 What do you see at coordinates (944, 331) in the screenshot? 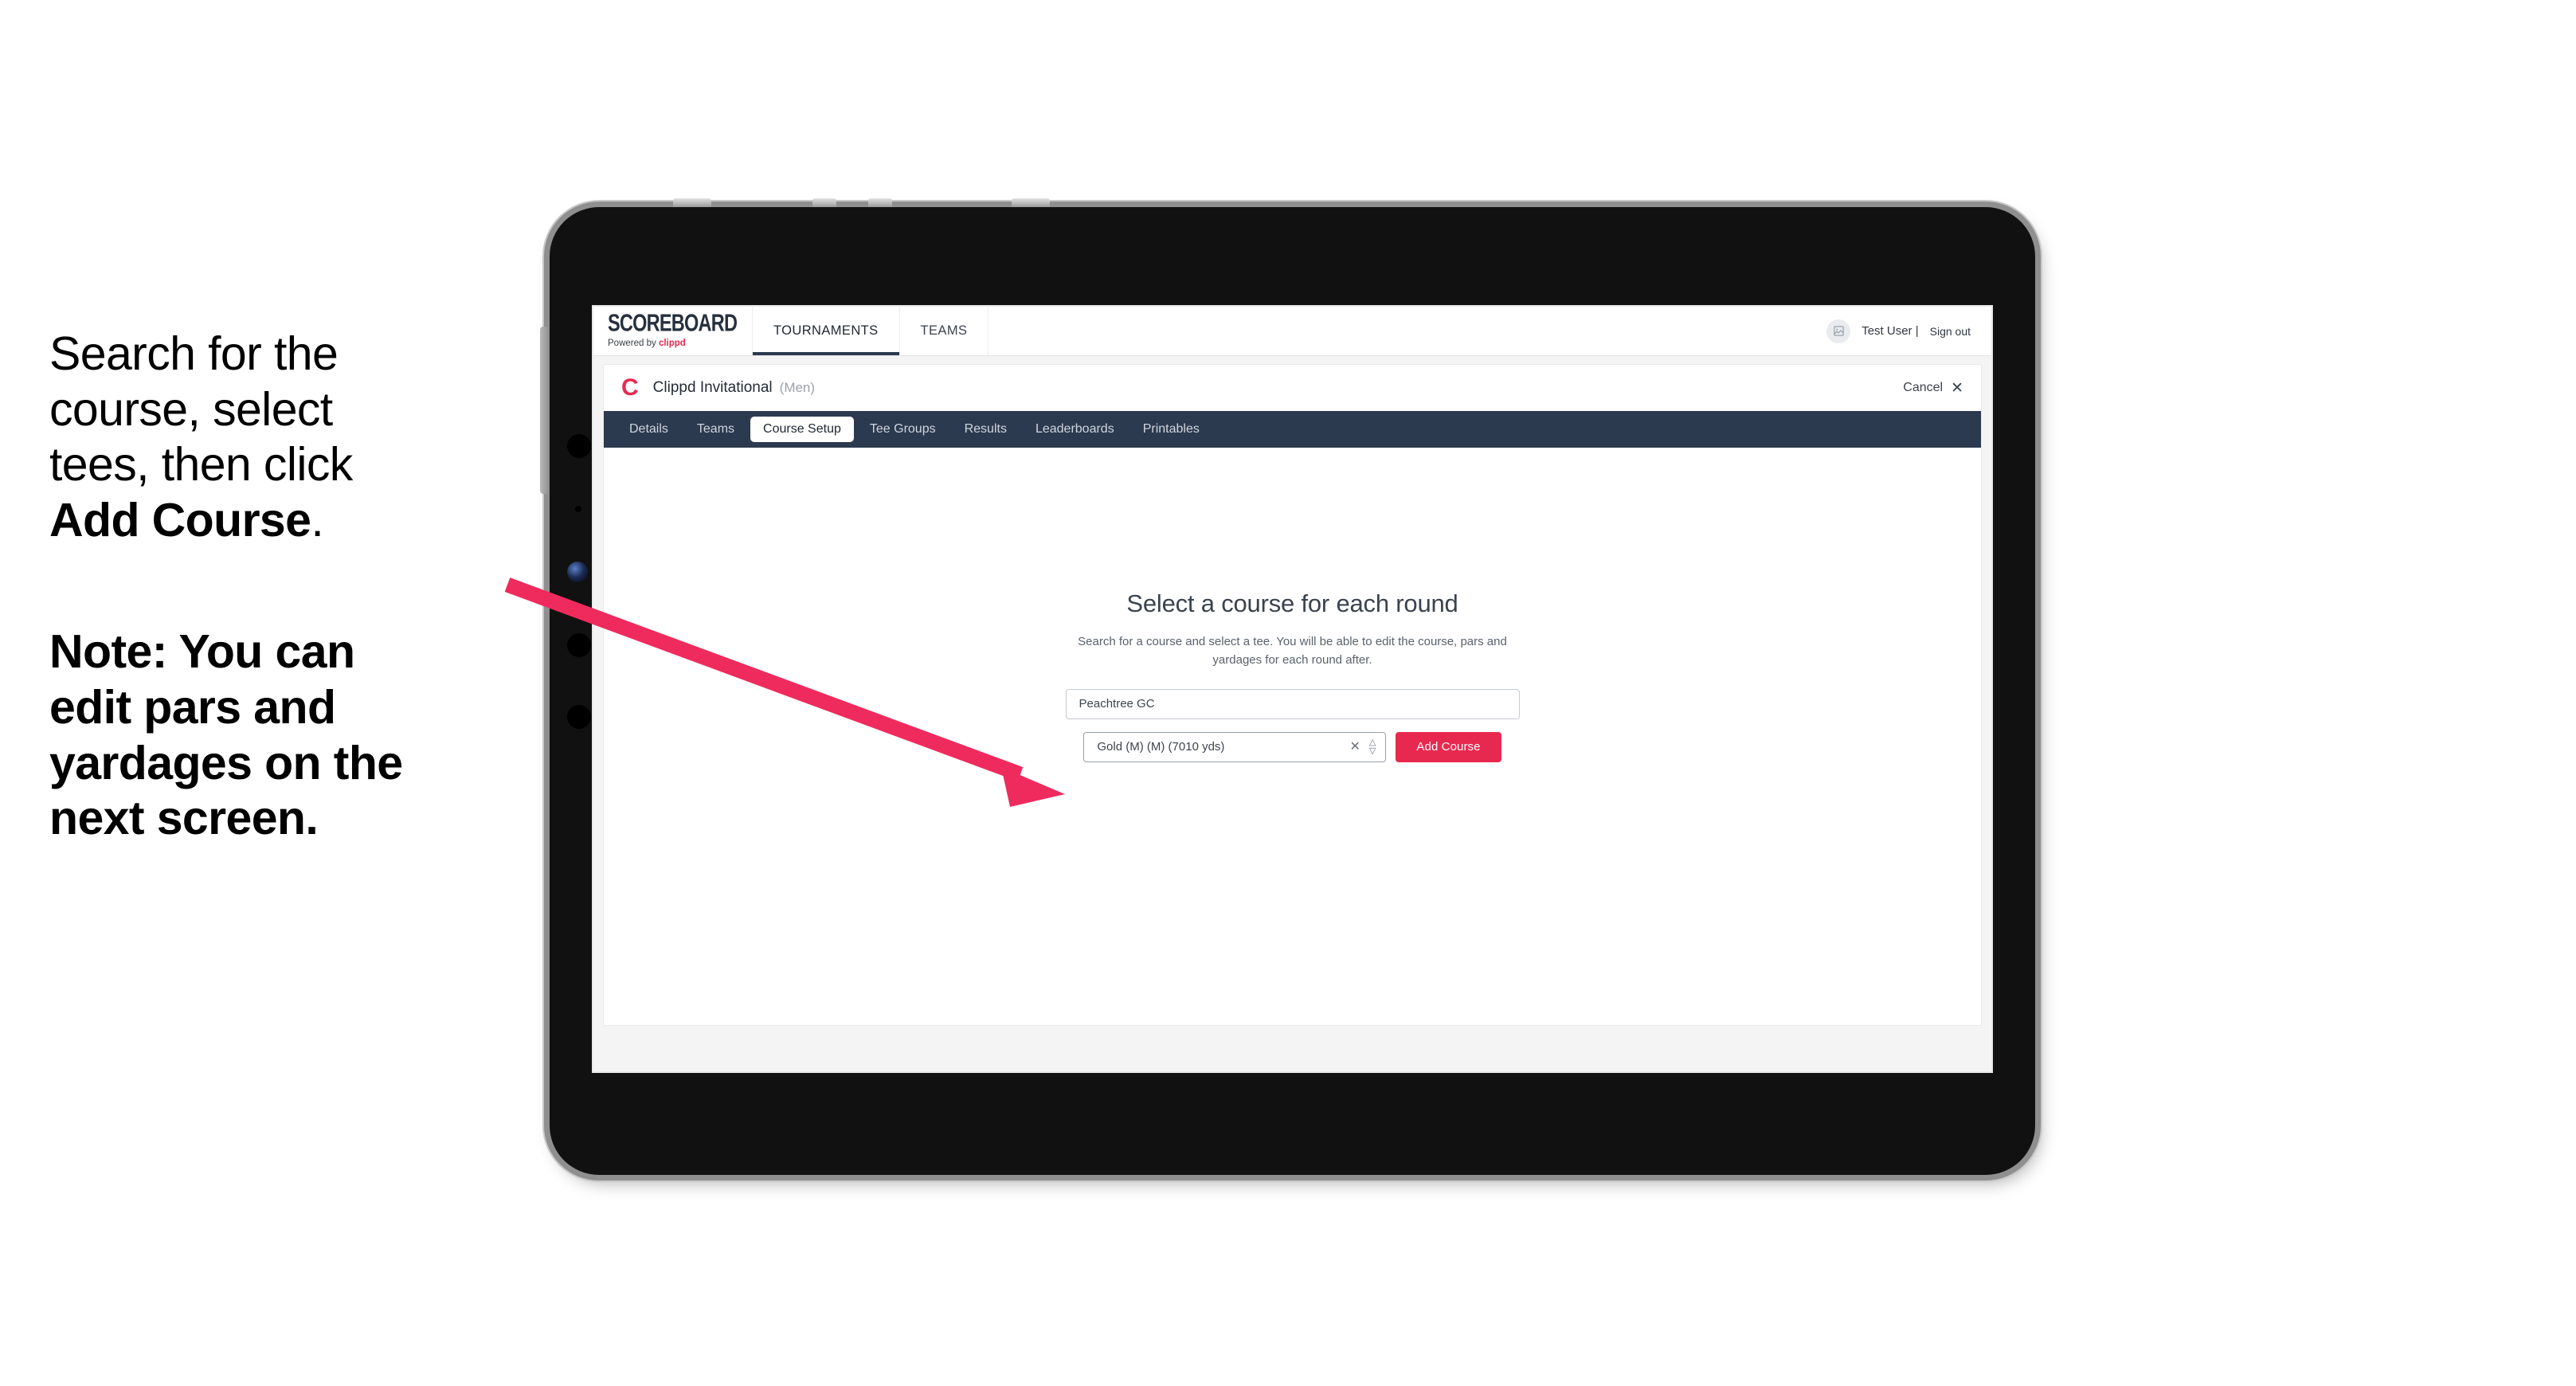
I see `nav-item-teams: TEAMS` at bounding box center [944, 331].